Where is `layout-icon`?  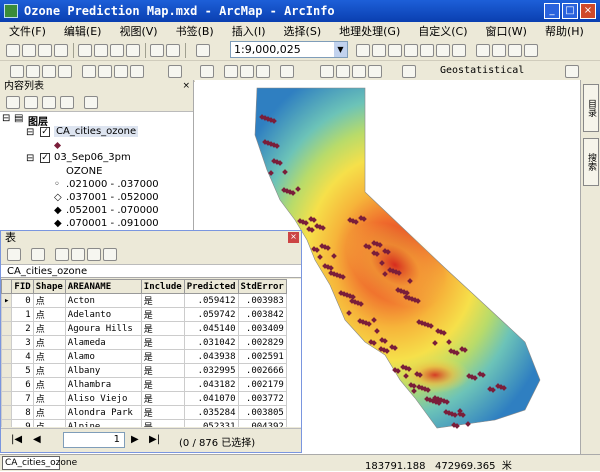 layout-icon is located at coordinates (515, 50).